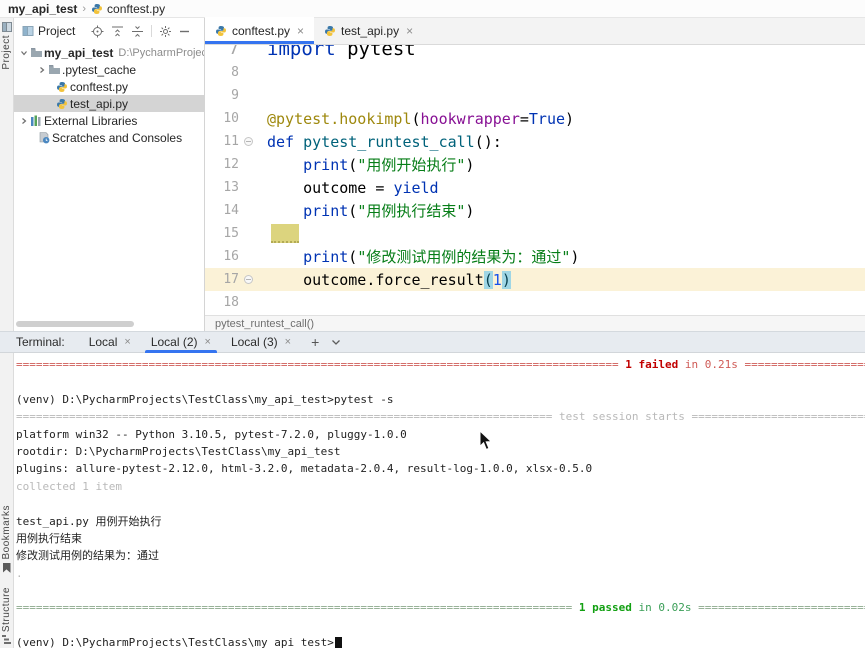 The height and width of the screenshot is (648, 865). Describe the element at coordinates (109, 31) in the screenshot. I see `project-panel-header: Project` at that location.